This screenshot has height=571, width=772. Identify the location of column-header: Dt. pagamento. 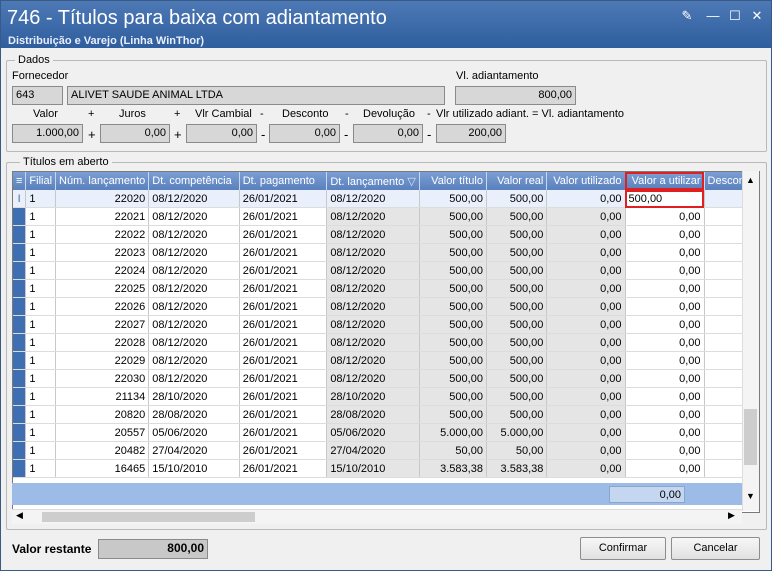
(283, 181).